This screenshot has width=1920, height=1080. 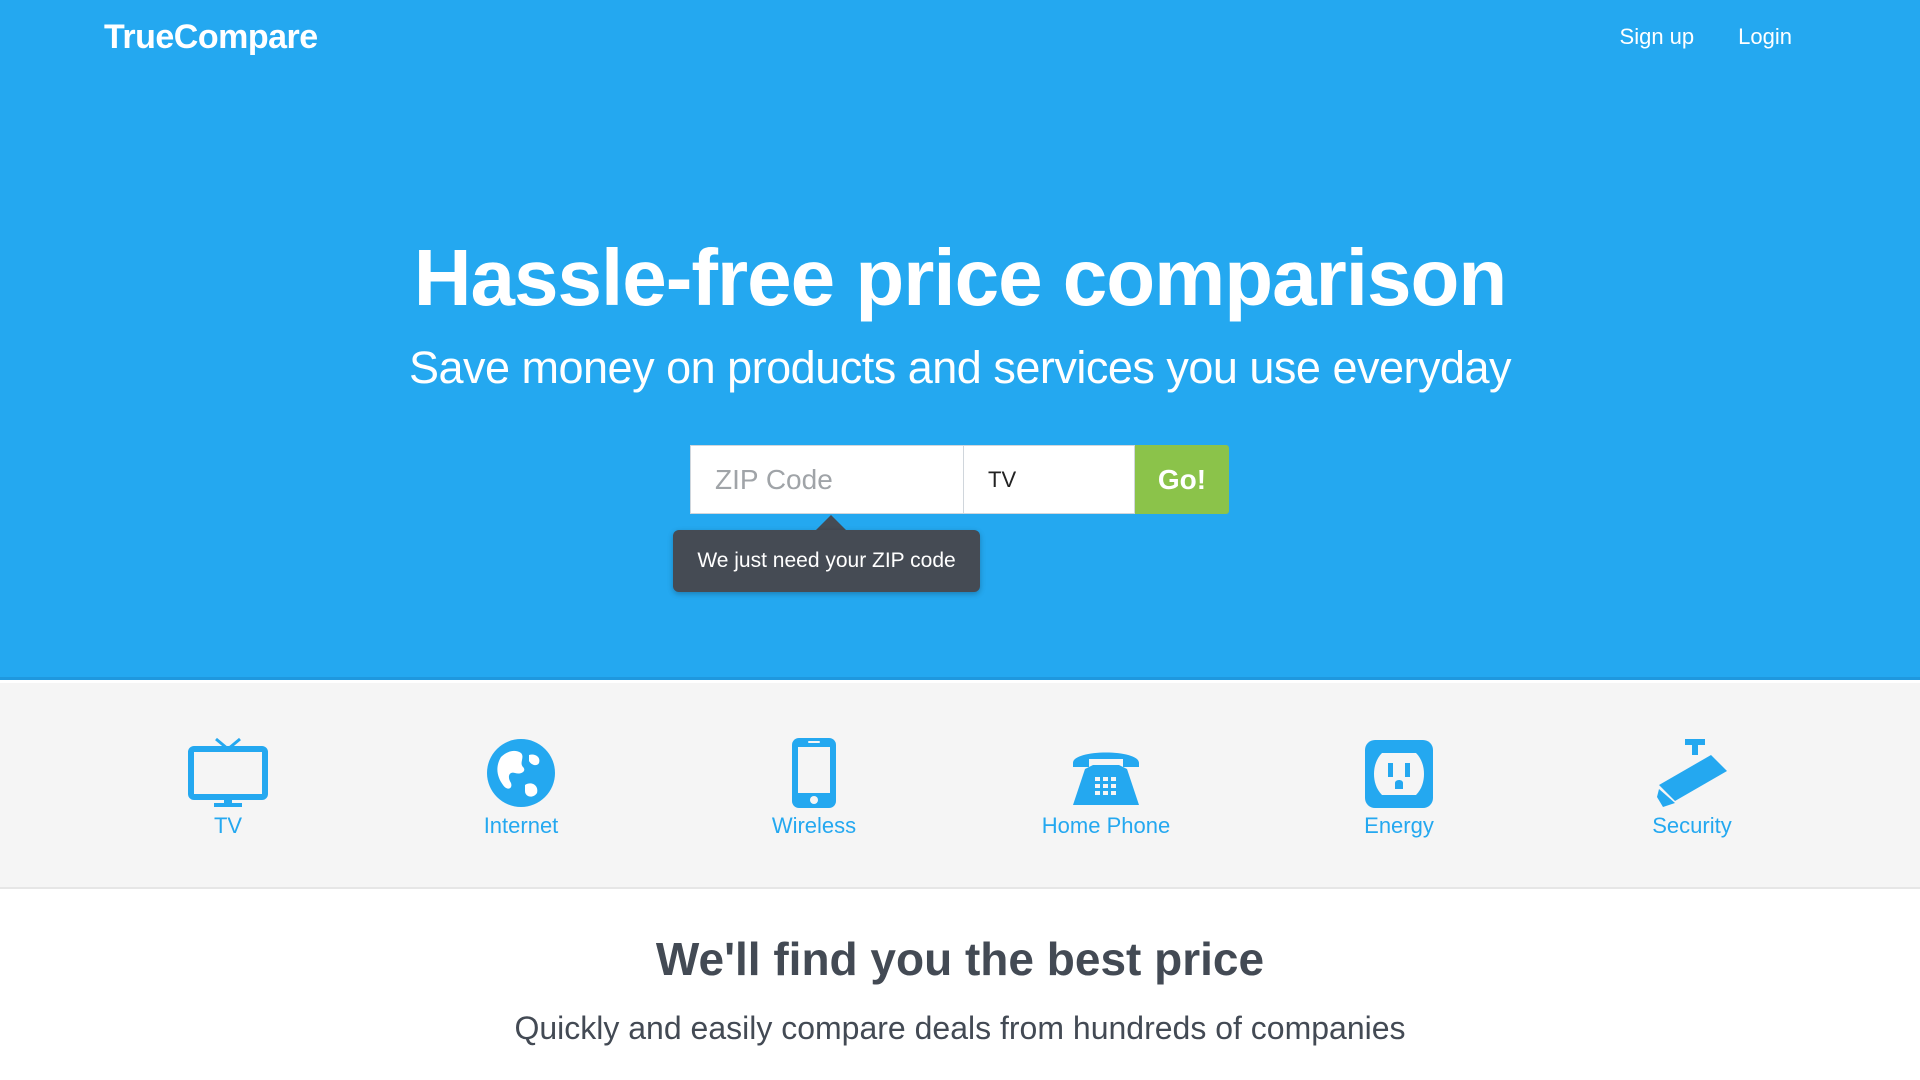 I want to click on zip-tooltip-text: We just need your ZIP code, so click(x=826, y=560).